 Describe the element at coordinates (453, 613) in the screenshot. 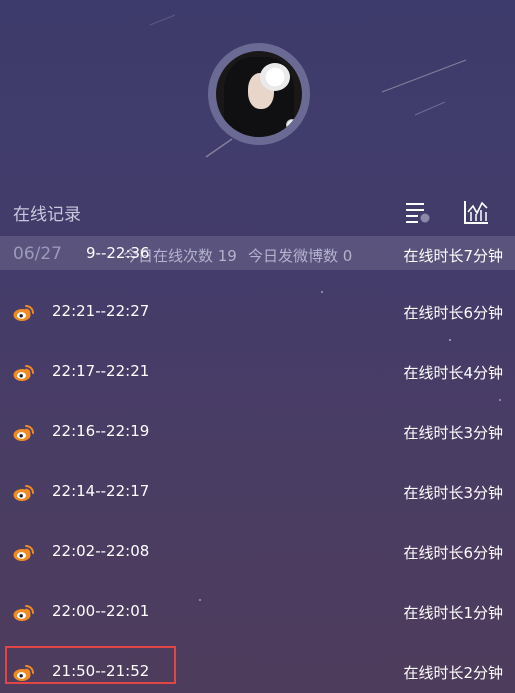

I see `record-duration: 在线时长1分钟` at that location.